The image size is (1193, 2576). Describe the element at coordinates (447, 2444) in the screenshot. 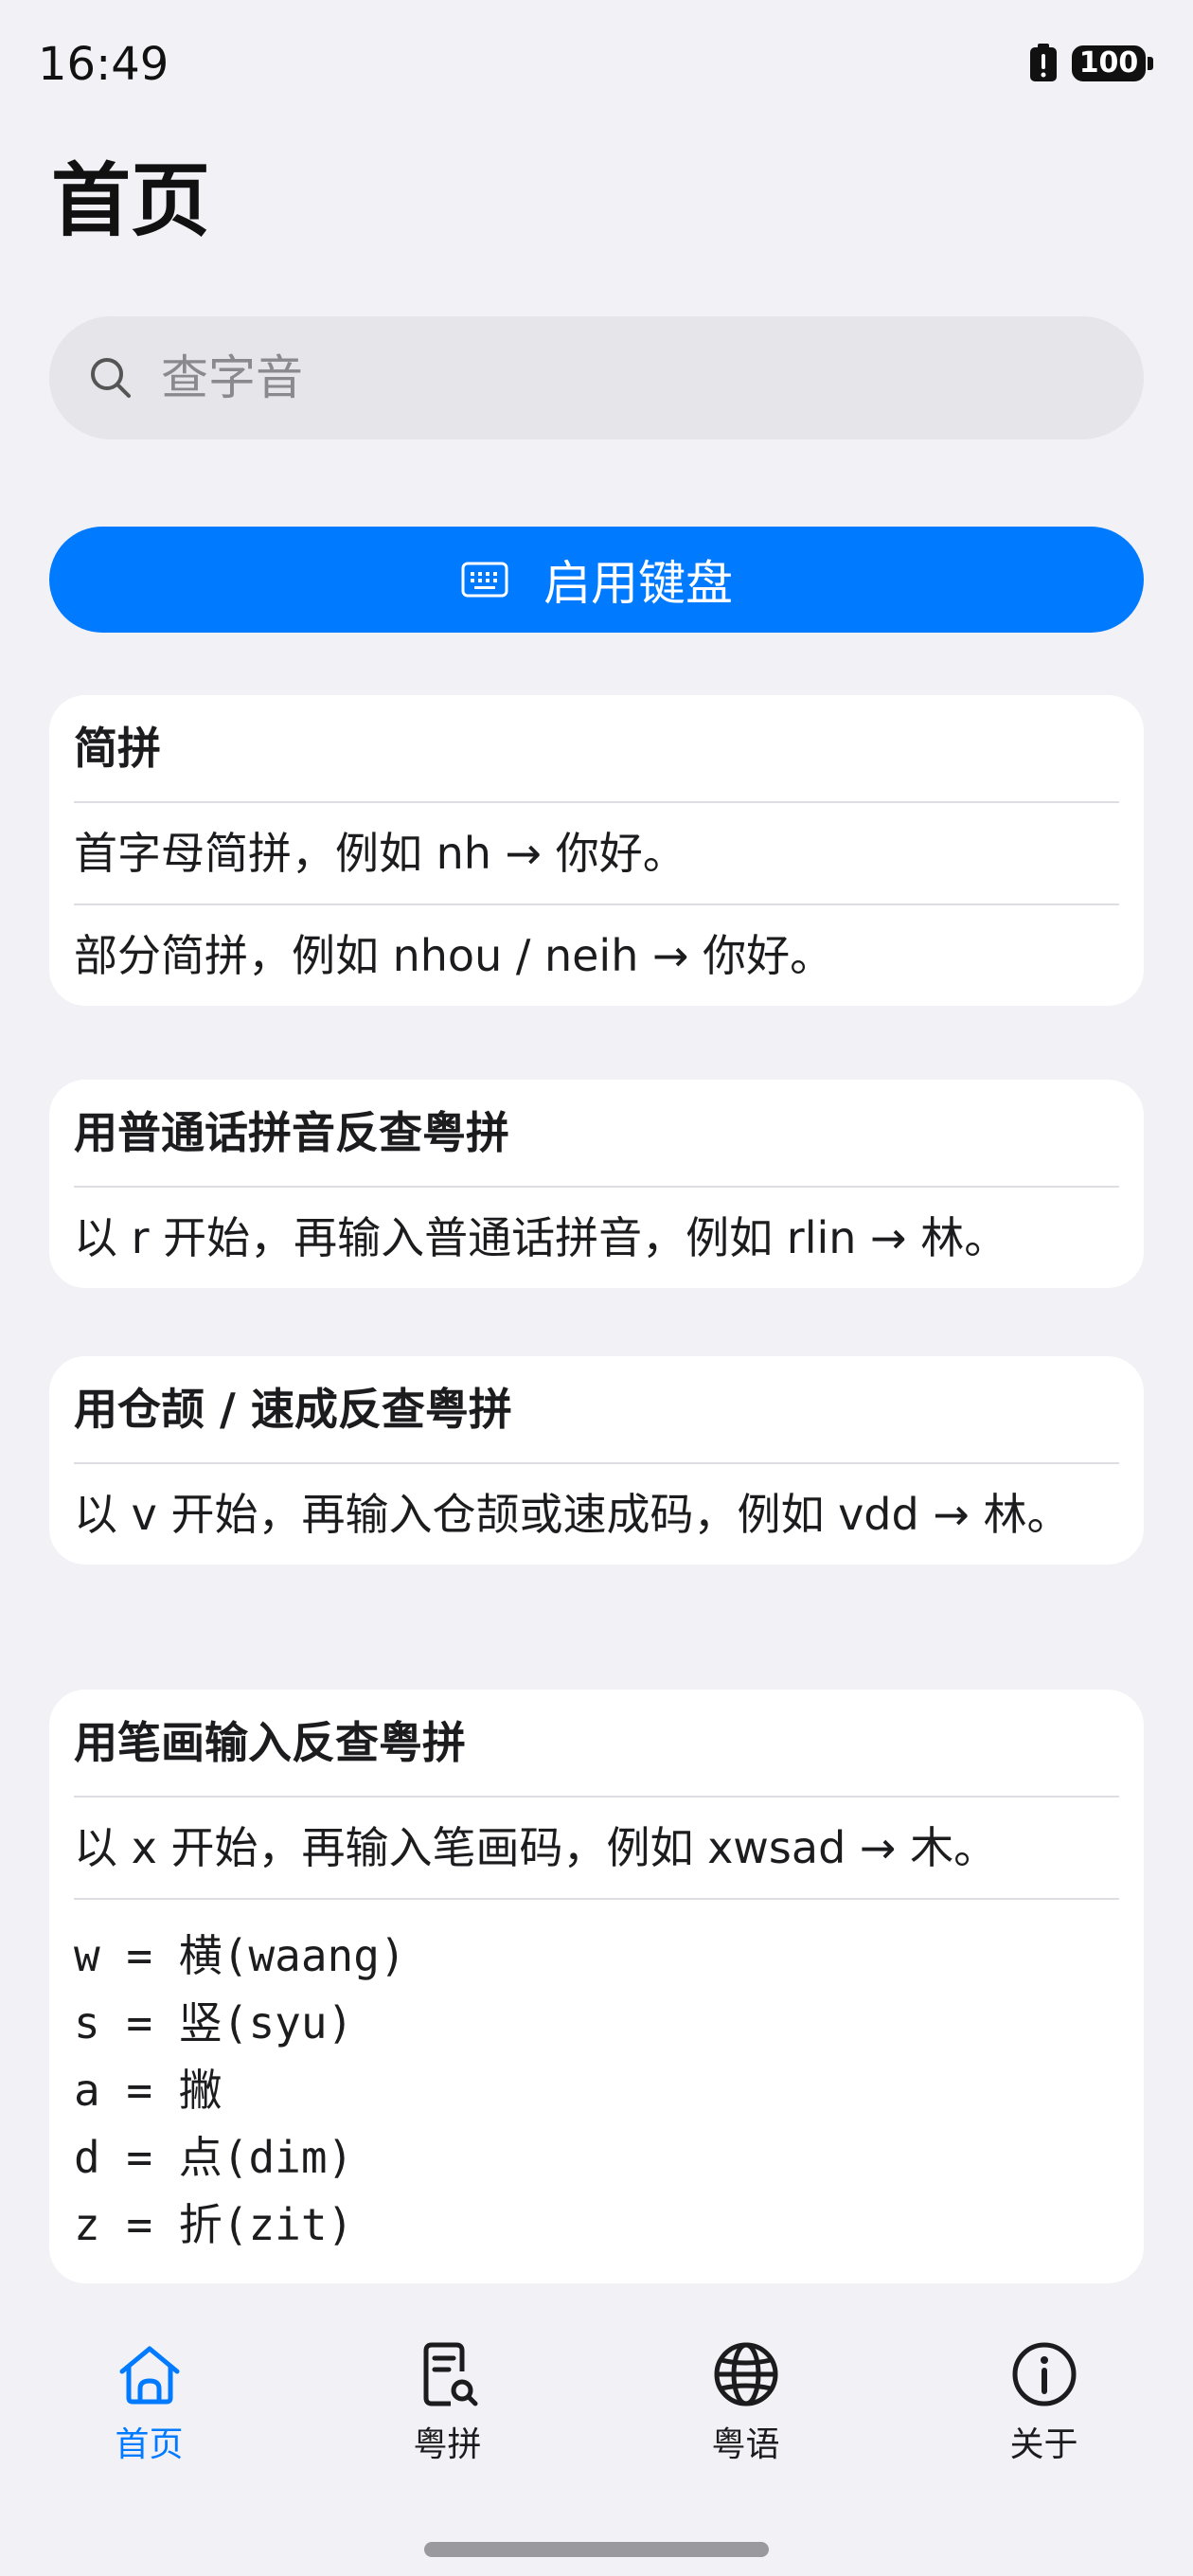

I see `tab-label: 粤拼` at that location.